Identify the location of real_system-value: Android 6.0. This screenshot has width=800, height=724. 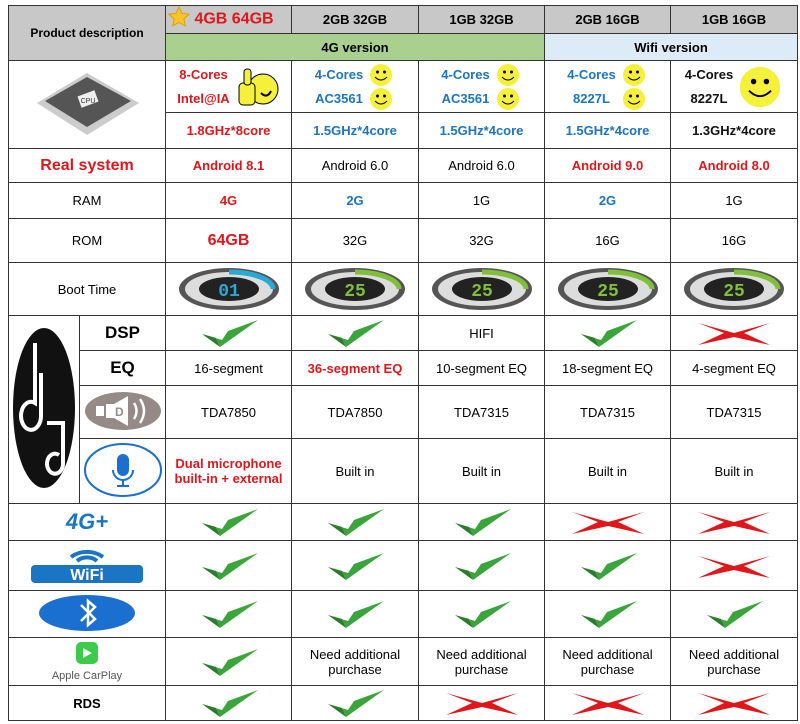
(355, 165).